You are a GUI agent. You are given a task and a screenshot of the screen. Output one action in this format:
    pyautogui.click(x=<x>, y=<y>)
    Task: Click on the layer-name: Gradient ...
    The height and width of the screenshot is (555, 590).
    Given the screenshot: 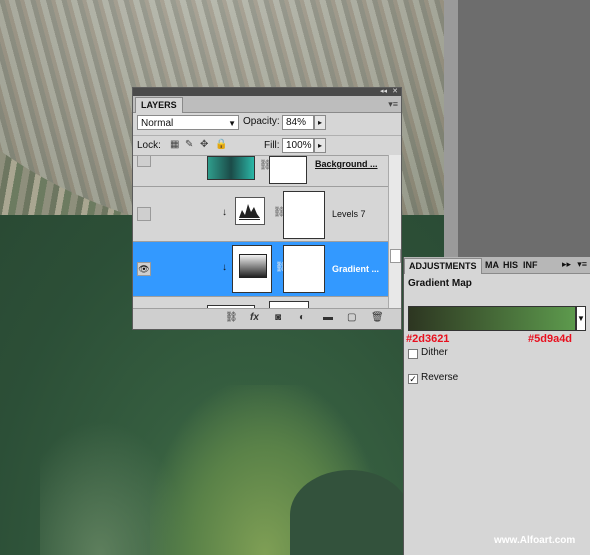 What is the action you would take?
    pyautogui.click(x=356, y=269)
    